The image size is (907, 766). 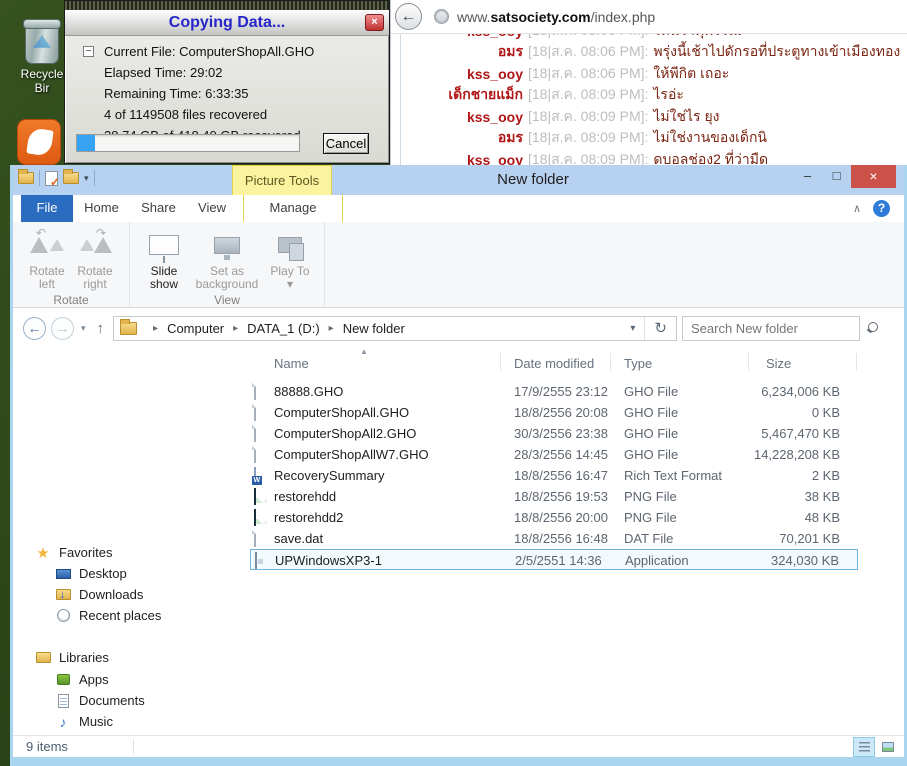 I want to click on tab-file: File, so click(x=47, y=208).